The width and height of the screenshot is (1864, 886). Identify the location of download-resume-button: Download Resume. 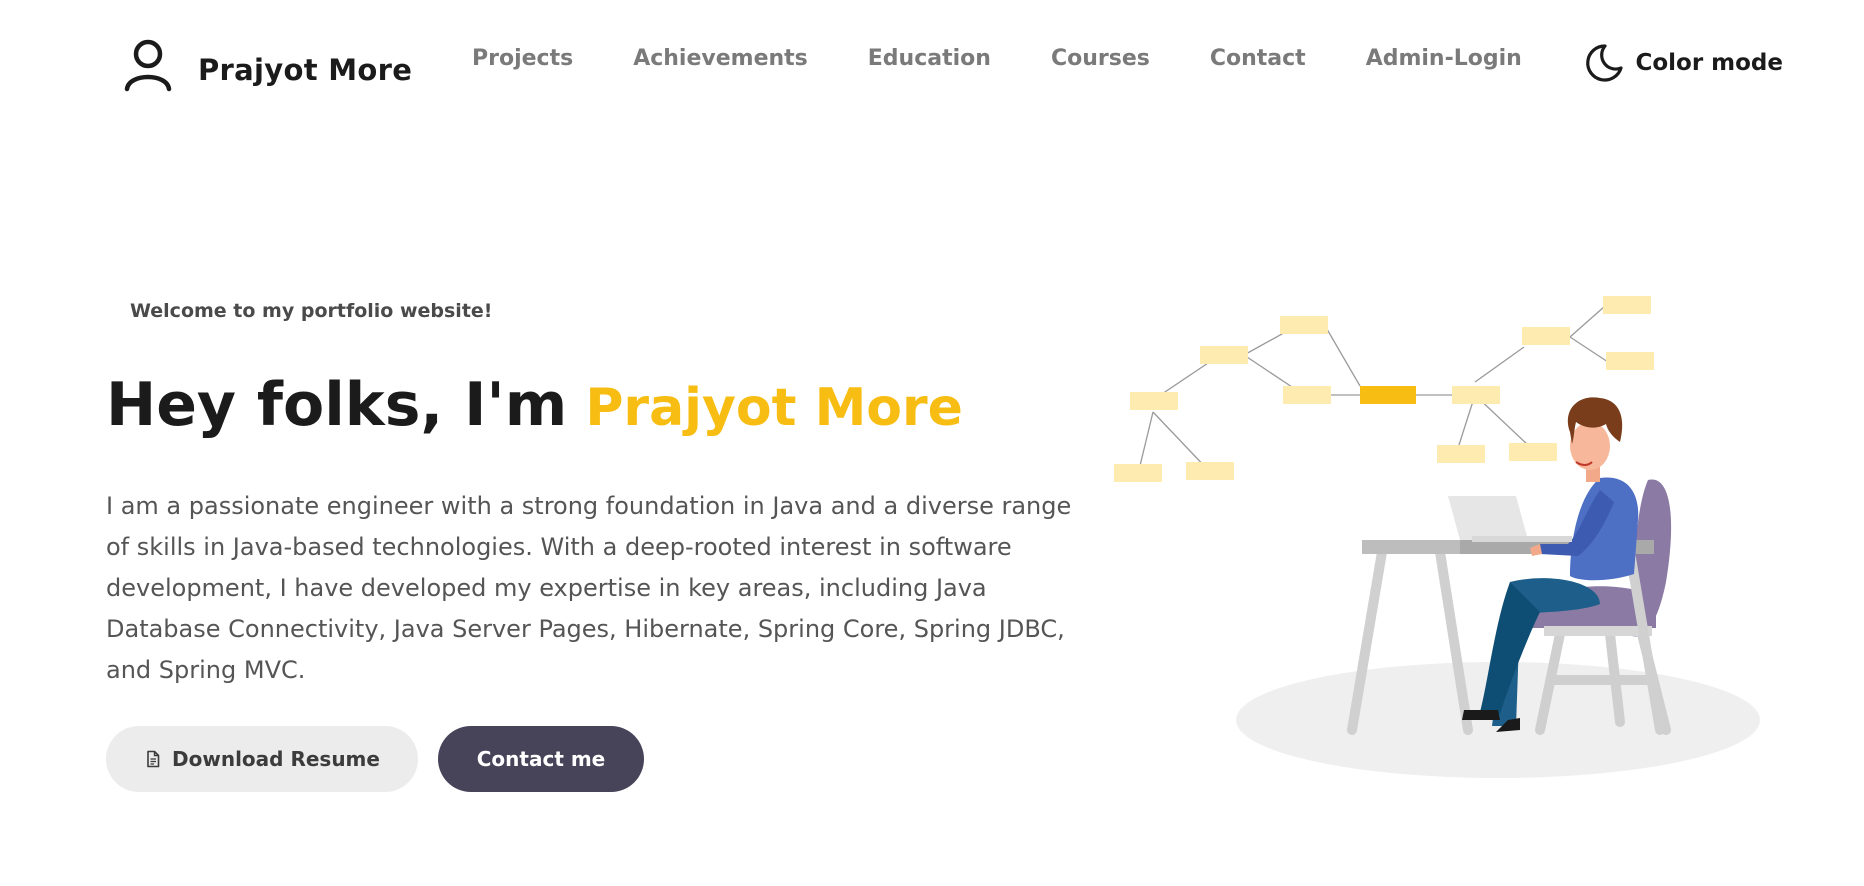
(262, 759).